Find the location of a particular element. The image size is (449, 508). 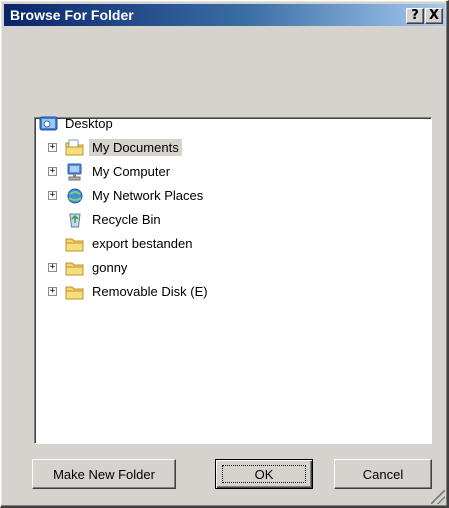

tree-item-label: export bestanden is located at coordinates (142, 243).